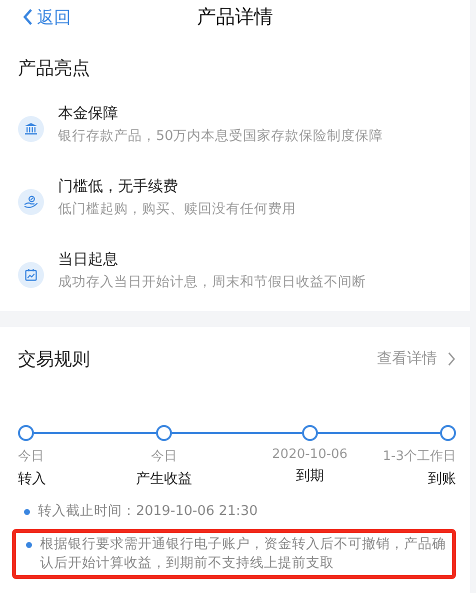 Image resolution: width=476 pixels, height=593 pixels. Describe the element at coordinates (35, 17) in the screenshot. I see `back-button: 返回` at that location.